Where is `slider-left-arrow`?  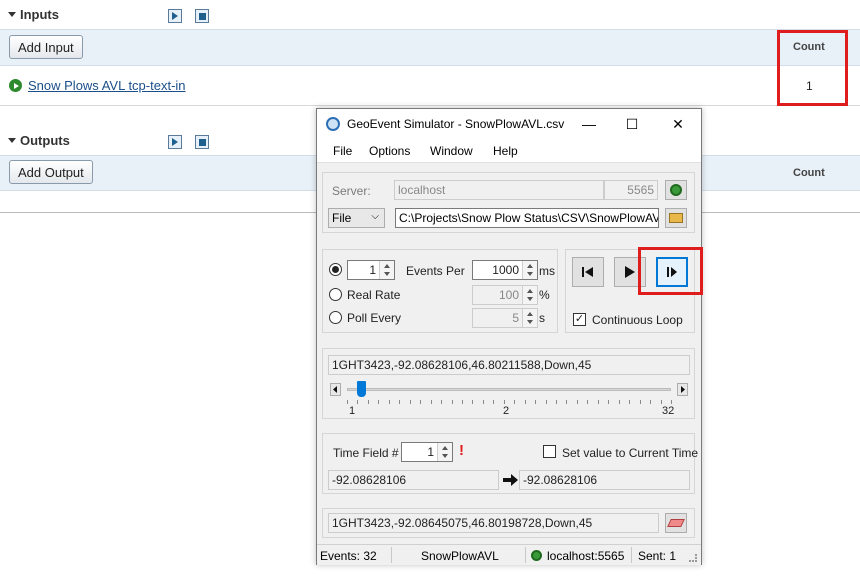
slider-left-arrow is located at coordinates (335, 389).